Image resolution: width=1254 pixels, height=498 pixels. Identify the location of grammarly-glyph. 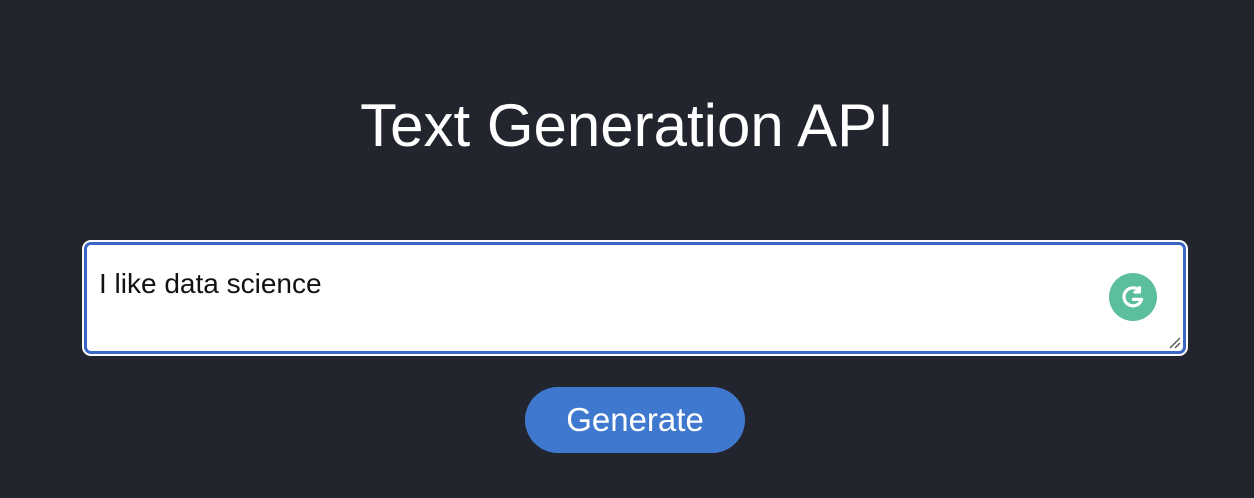
(1133, 297).